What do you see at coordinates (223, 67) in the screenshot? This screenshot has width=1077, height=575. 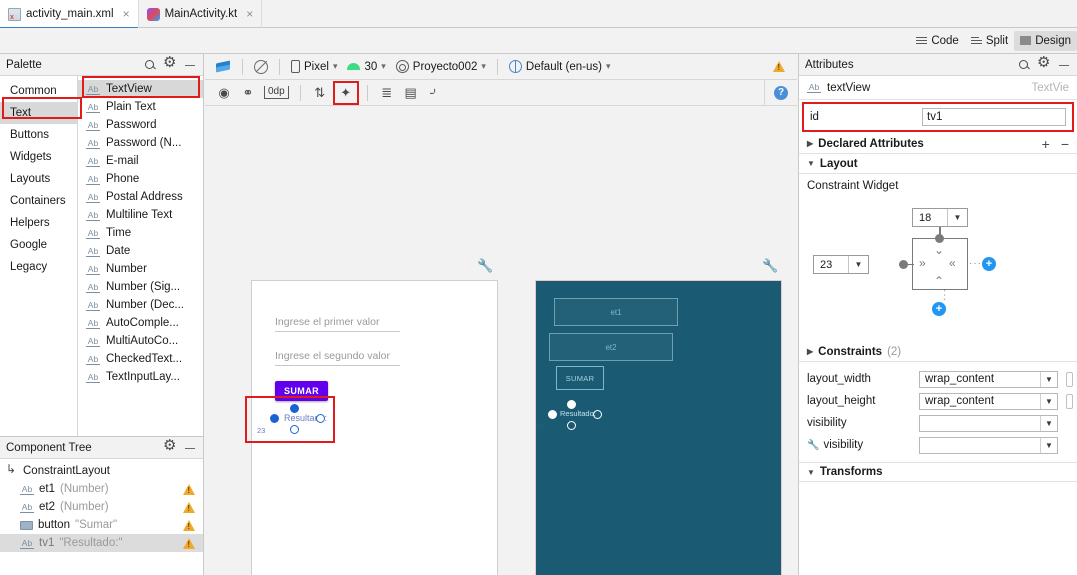 I see `layers-button` at bounding box center [223, 67].